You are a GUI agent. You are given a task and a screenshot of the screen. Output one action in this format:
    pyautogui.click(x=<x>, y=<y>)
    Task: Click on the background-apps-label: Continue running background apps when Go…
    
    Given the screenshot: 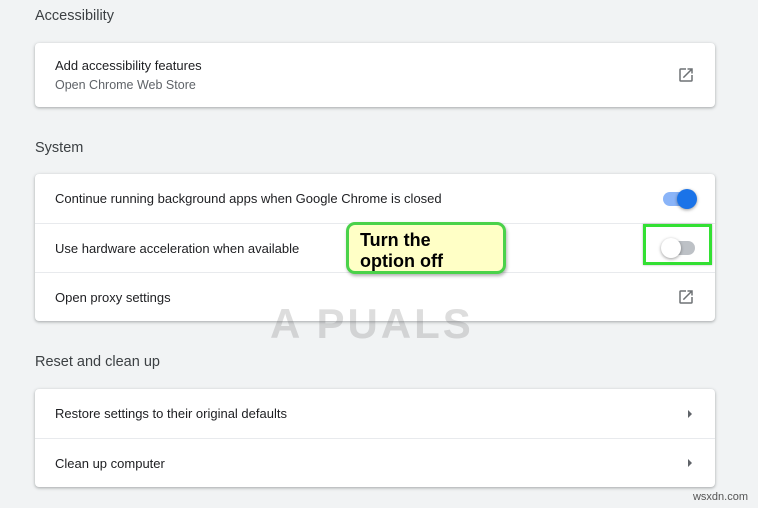 What is the action you would take?
    pyautogui.click(x=248, y=198)
    